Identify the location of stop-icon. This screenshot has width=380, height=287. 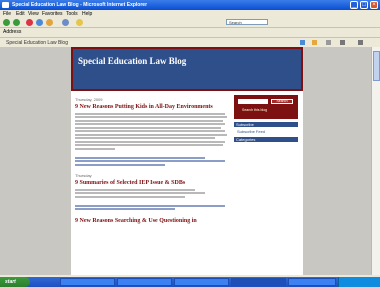
(29, 22).